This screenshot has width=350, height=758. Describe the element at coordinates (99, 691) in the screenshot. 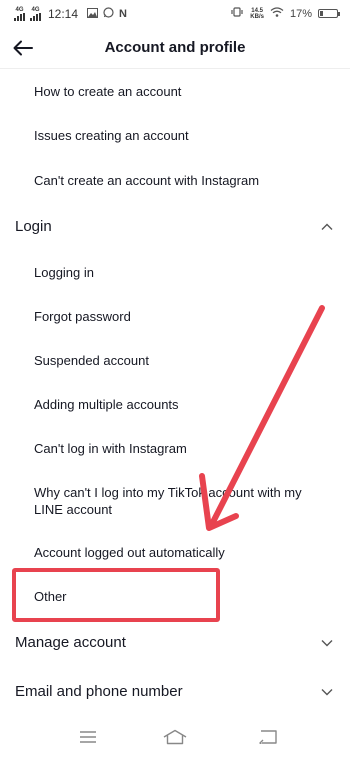

I see `section-email-phone-label: Email and phone number` at that location.